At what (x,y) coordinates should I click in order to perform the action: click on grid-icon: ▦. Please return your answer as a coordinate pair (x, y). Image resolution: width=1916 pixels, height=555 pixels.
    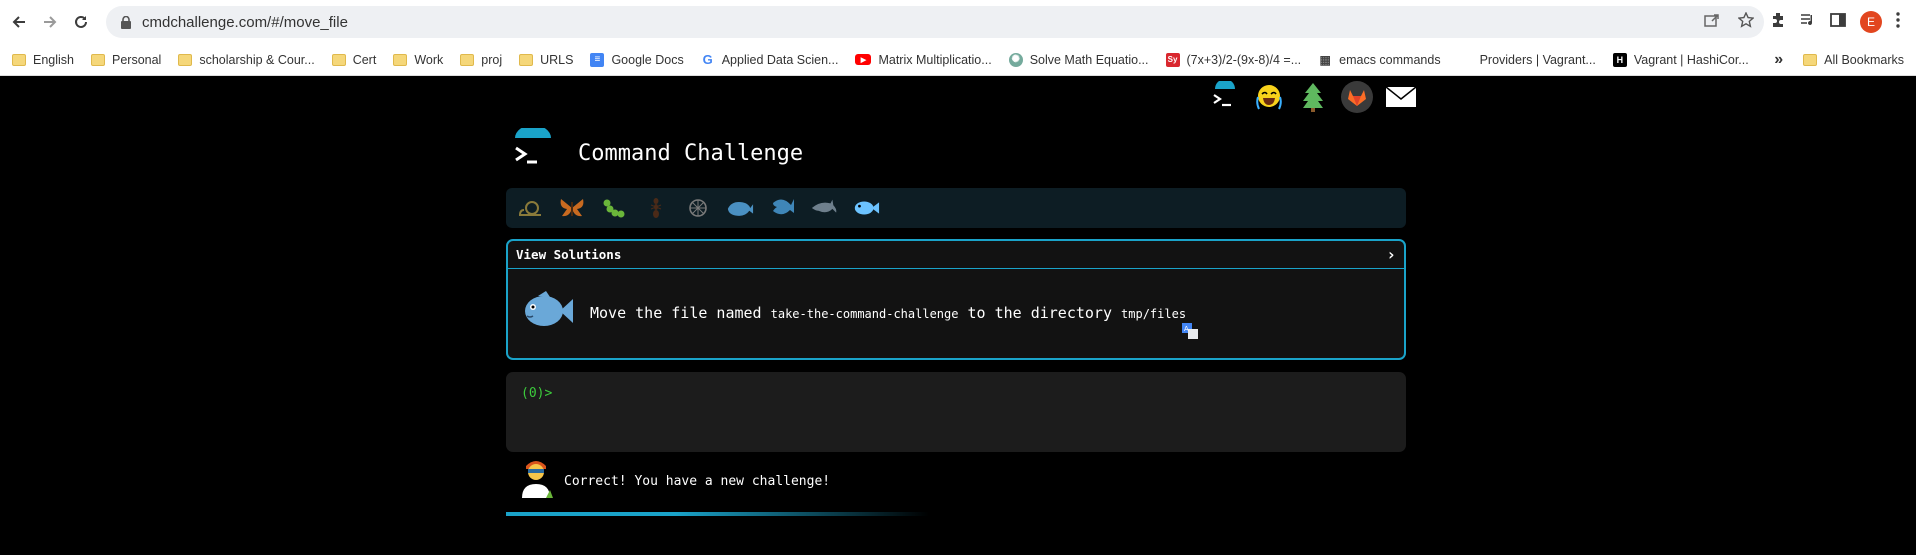
    Looking at the image, I should click on (1325, 59).